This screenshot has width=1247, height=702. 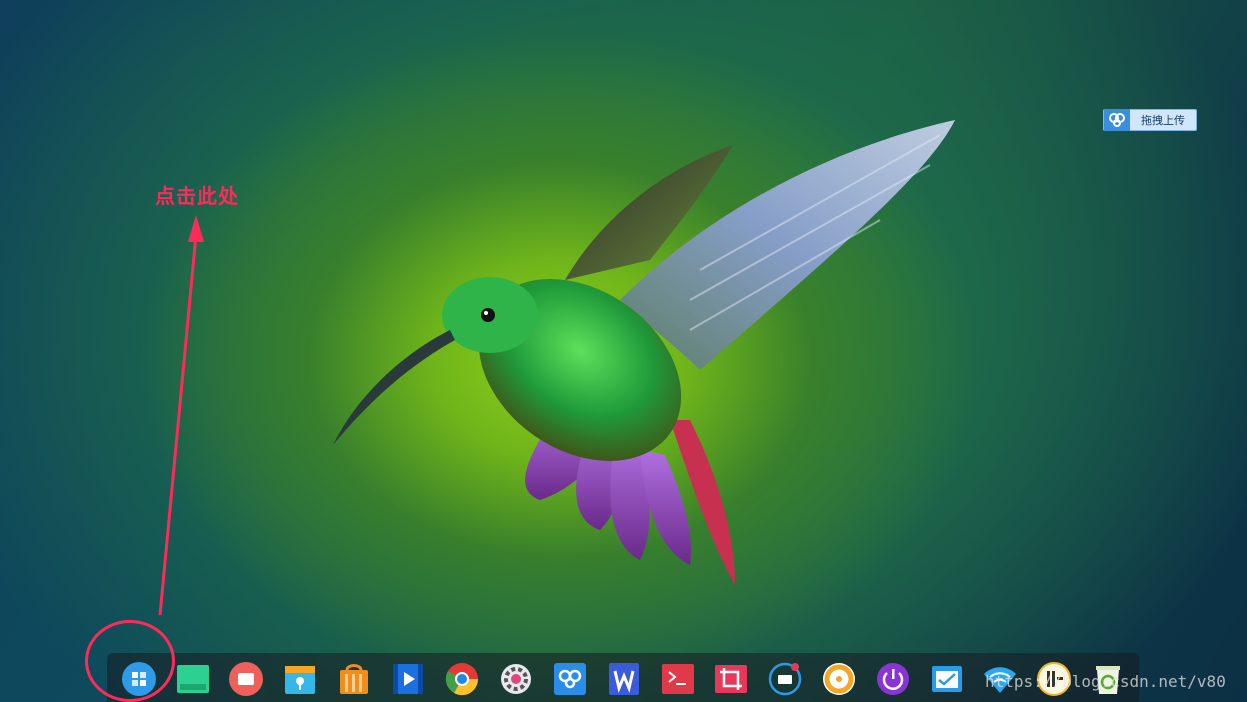 What do you see at coordinates (193, 679) in the screenshot?
I see `multitask-view-icon` at bounding box center [193, 679].